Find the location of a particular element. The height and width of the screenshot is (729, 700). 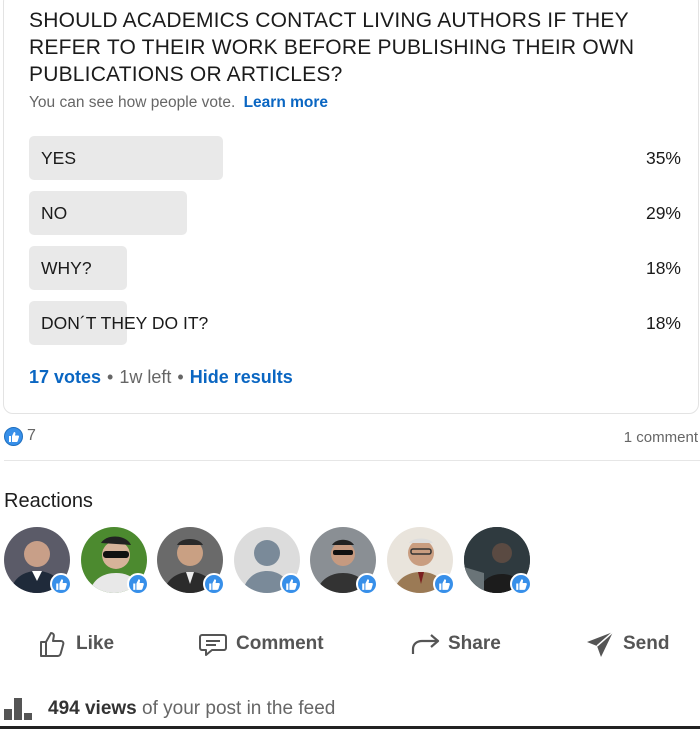

share-arrow-icon is located at coordinates (425, 644).